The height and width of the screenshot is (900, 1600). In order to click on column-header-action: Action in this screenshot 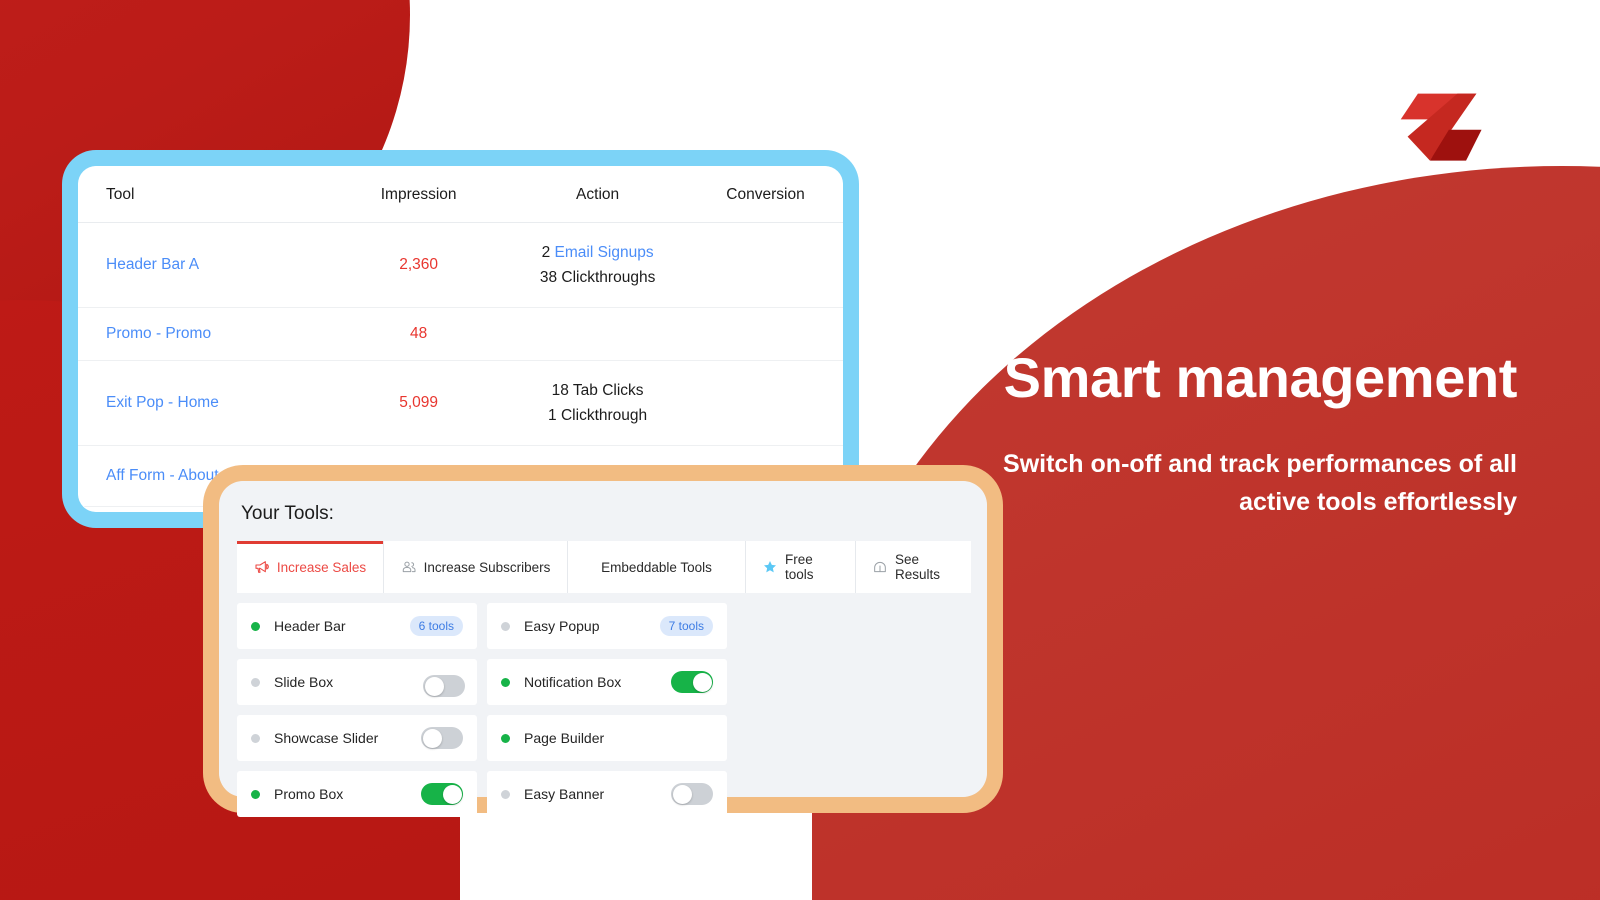, I will do `click(597, 194)`.